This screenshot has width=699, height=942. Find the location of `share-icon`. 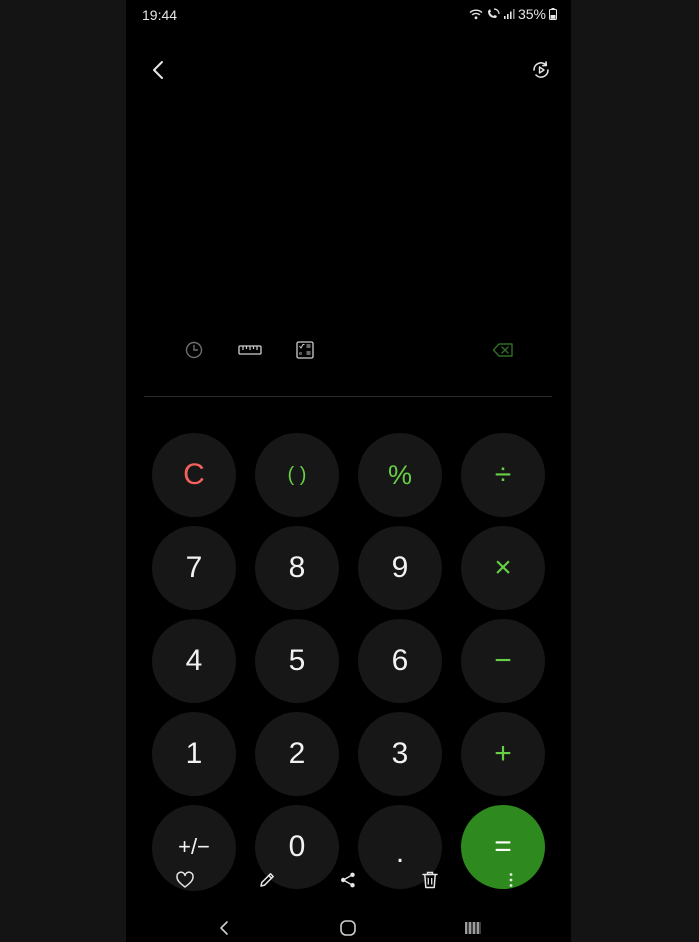

share-icon is located at coordinates (348, 880).